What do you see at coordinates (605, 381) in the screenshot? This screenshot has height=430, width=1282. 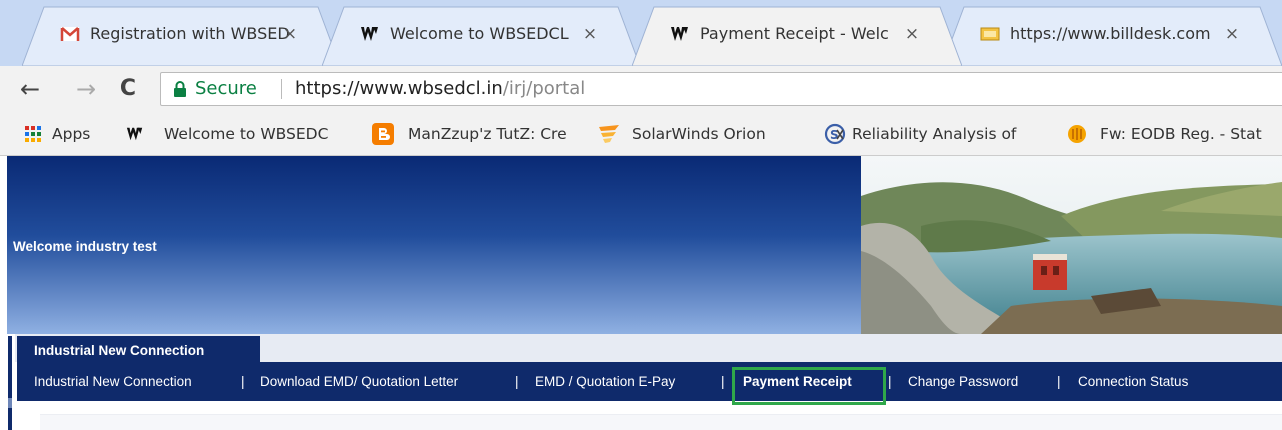 I see `menu-item-emd-quotation-epay: EMD / Quotation E-Pay` at bounding box center [605, 381].